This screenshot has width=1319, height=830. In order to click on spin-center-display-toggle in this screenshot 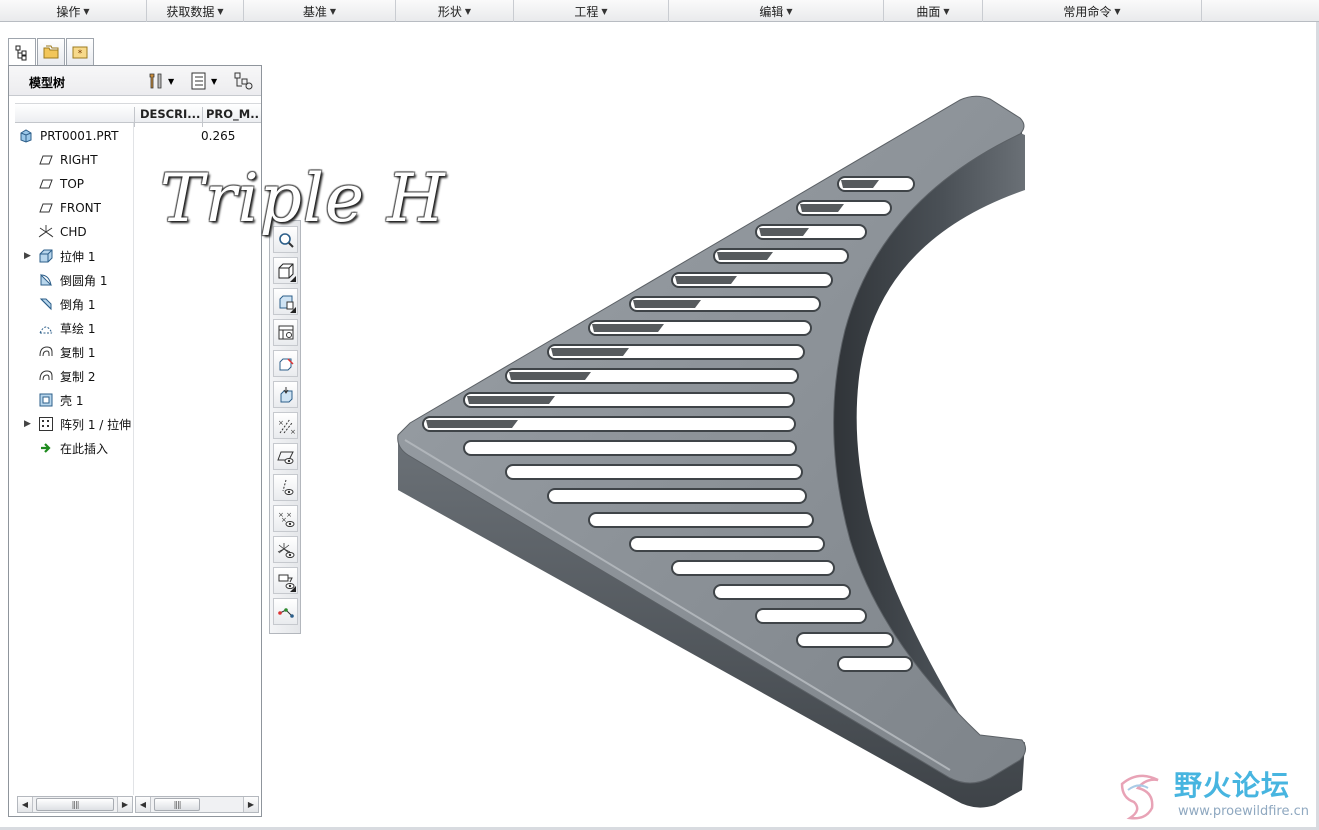, I will do `click(285, 611)`.